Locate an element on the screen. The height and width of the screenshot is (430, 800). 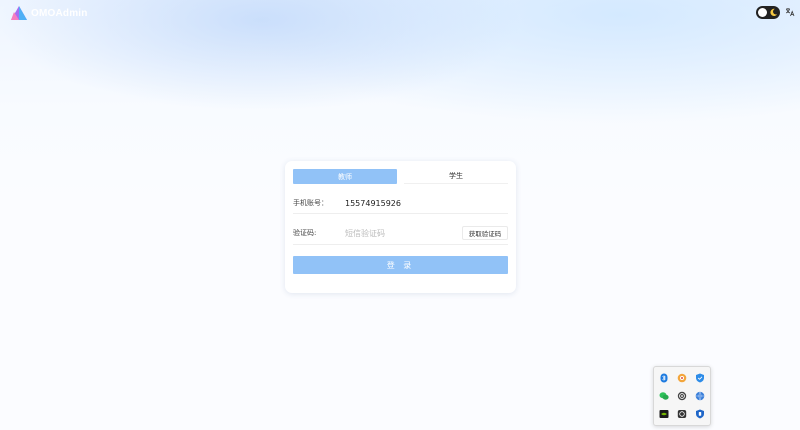
code-label: 验证码: is located at coordinates (305, 233).